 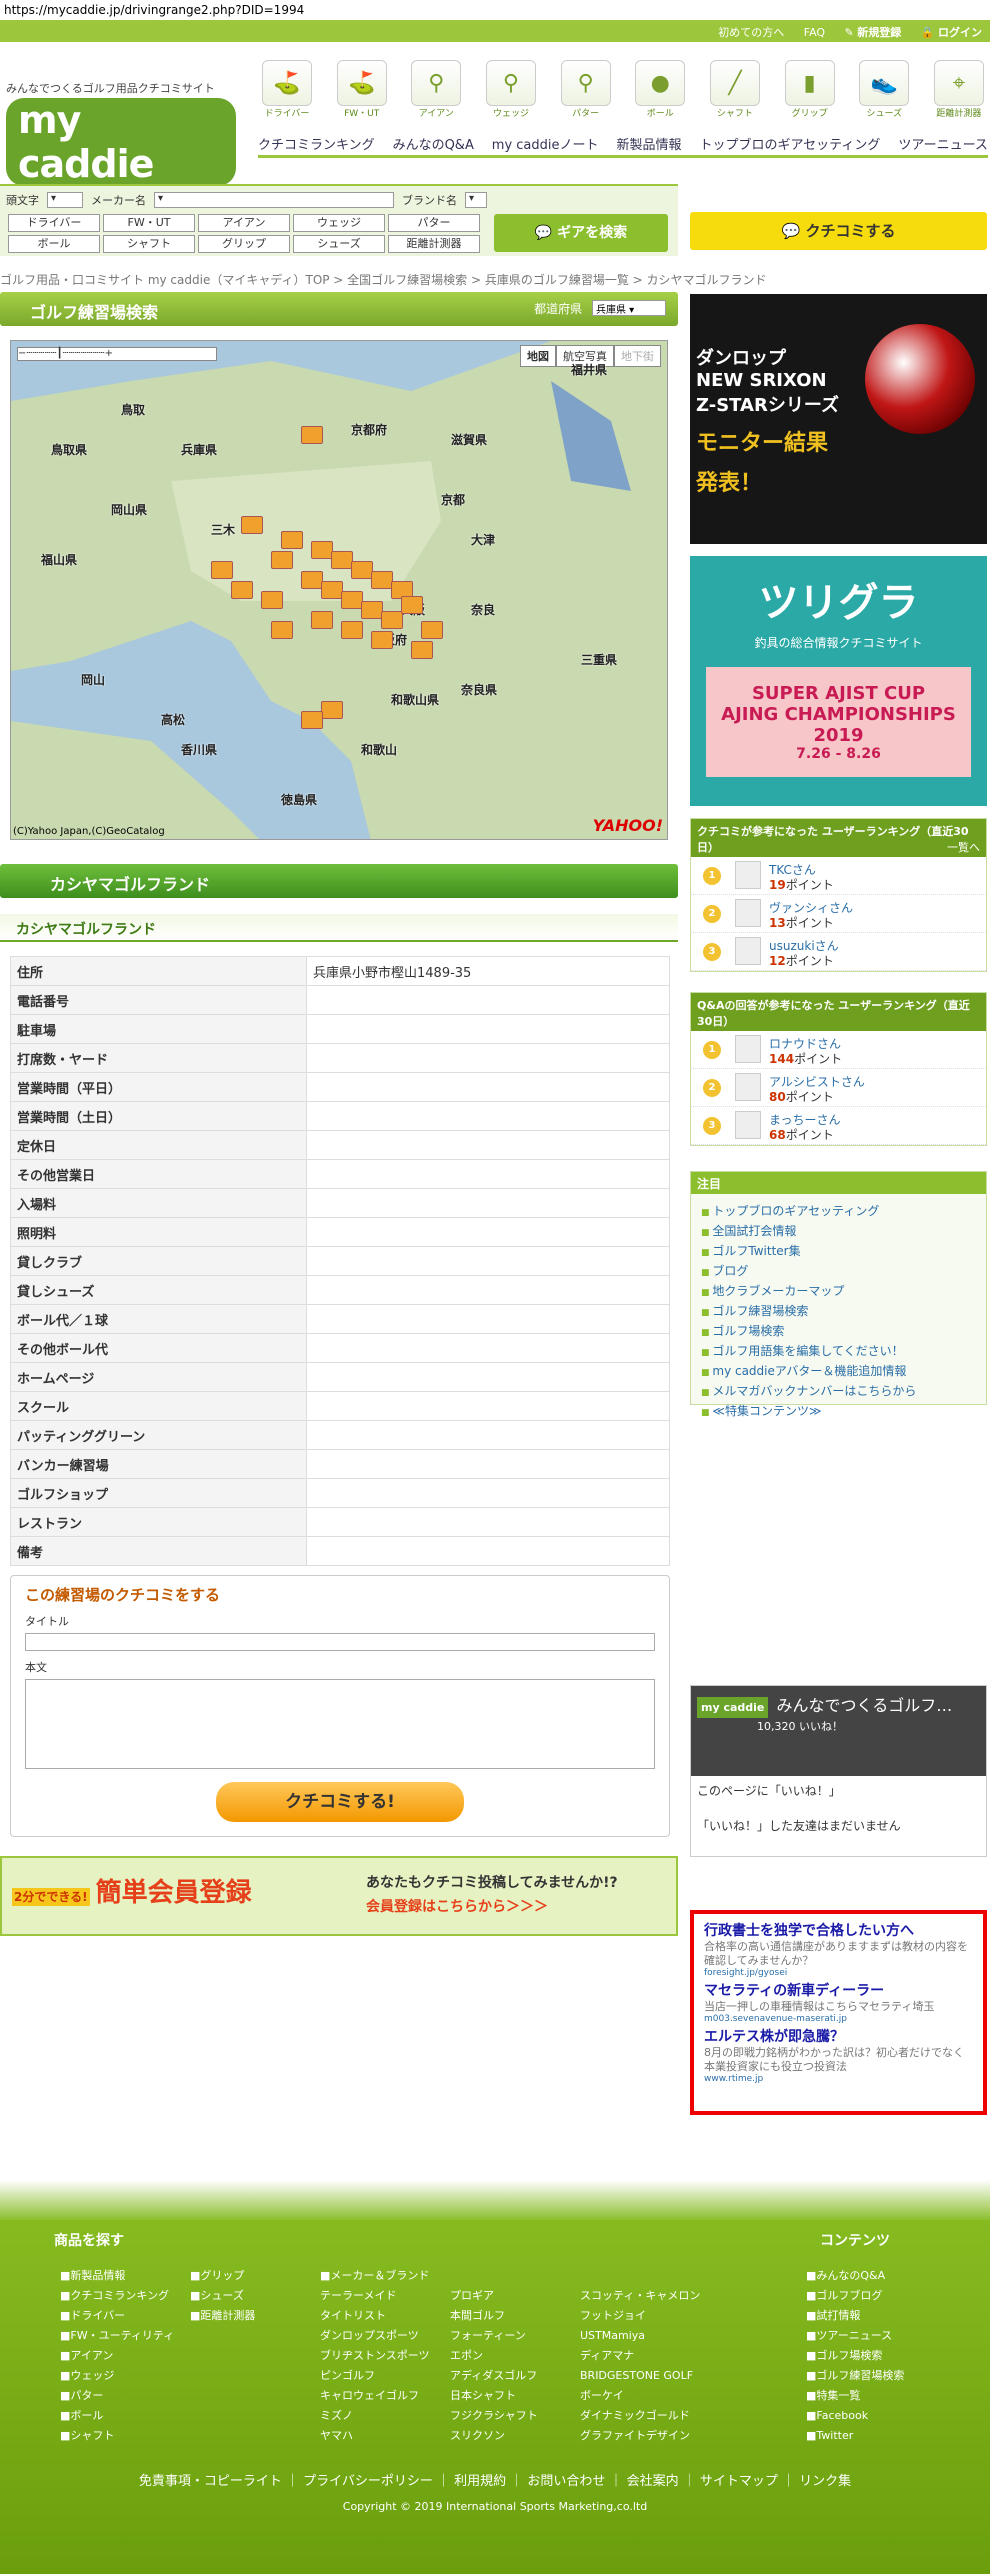 What do you see at coordinates (943, 144) in the screenshot?
I see `nav-link: ツアーニュース` at bounding box center [943, 144].